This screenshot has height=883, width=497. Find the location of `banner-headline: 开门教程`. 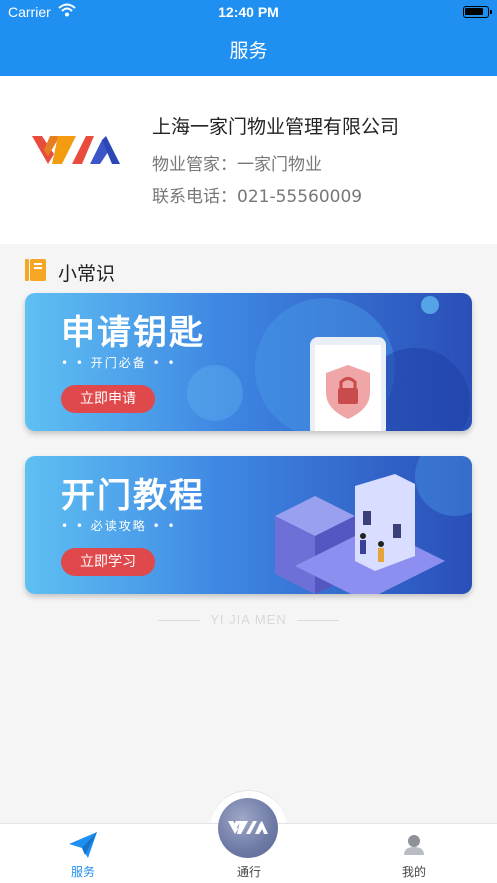

banner-headline: 开门教程 is located at coordinates (133, 496).